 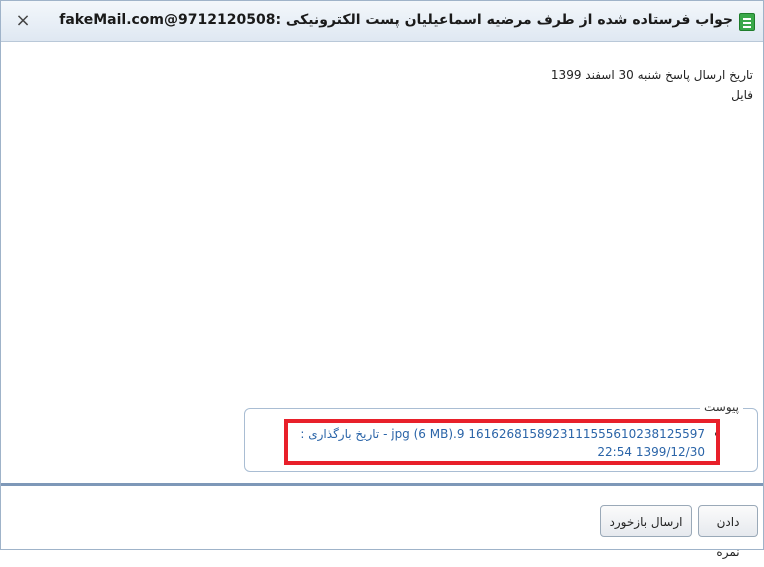 I want to click on highlight-box, so click(x=502, y=442).